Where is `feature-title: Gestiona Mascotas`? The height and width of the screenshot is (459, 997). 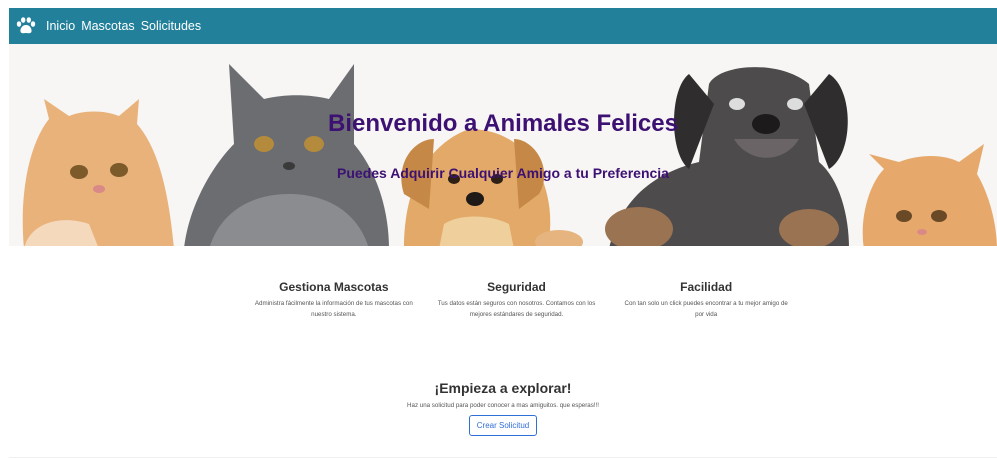
feature-title: Gestiona Mascotas is located at coordinates (334, 287).